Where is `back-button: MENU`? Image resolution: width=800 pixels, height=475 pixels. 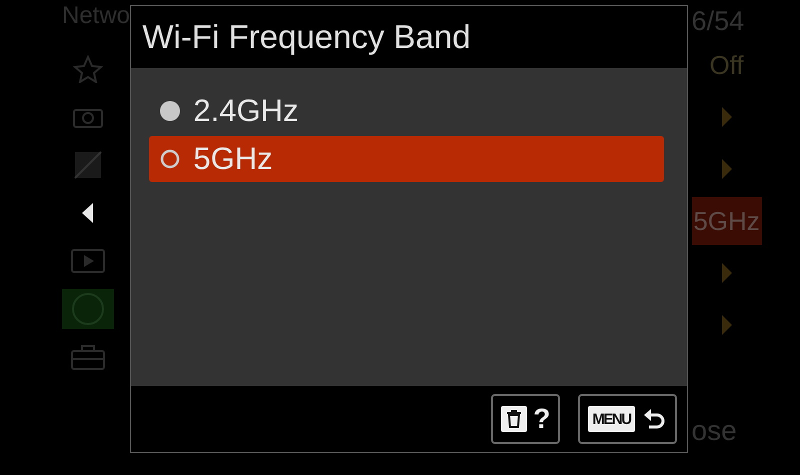 back-button: MENU is located at coordinates (627, 419).